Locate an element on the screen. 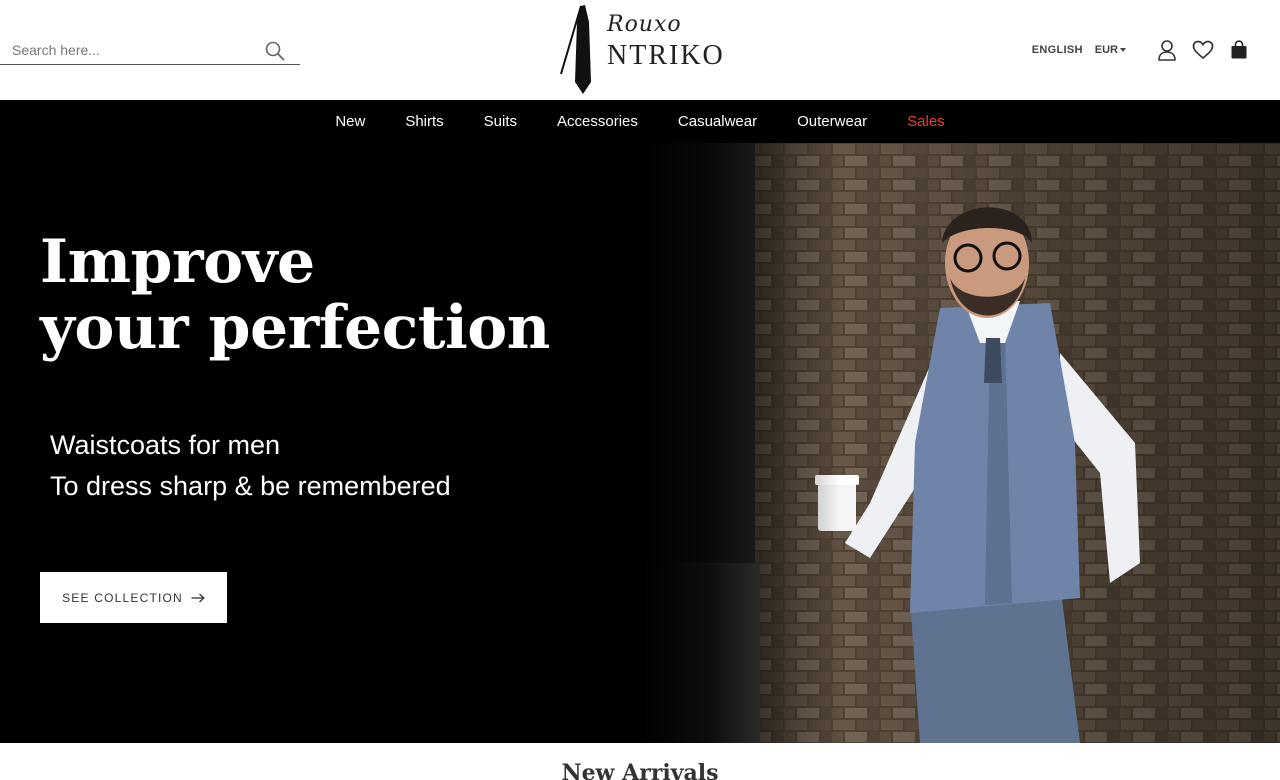 This screenshot has width=1280, height=780. search-icon is located at coordinates (275, 51).